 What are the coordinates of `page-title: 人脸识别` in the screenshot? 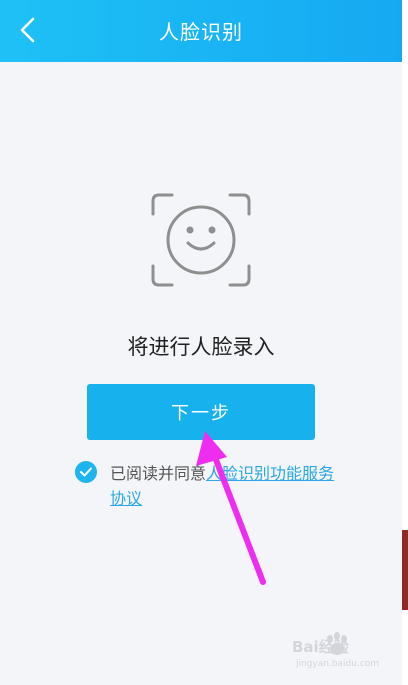 It's located at (201, 32).